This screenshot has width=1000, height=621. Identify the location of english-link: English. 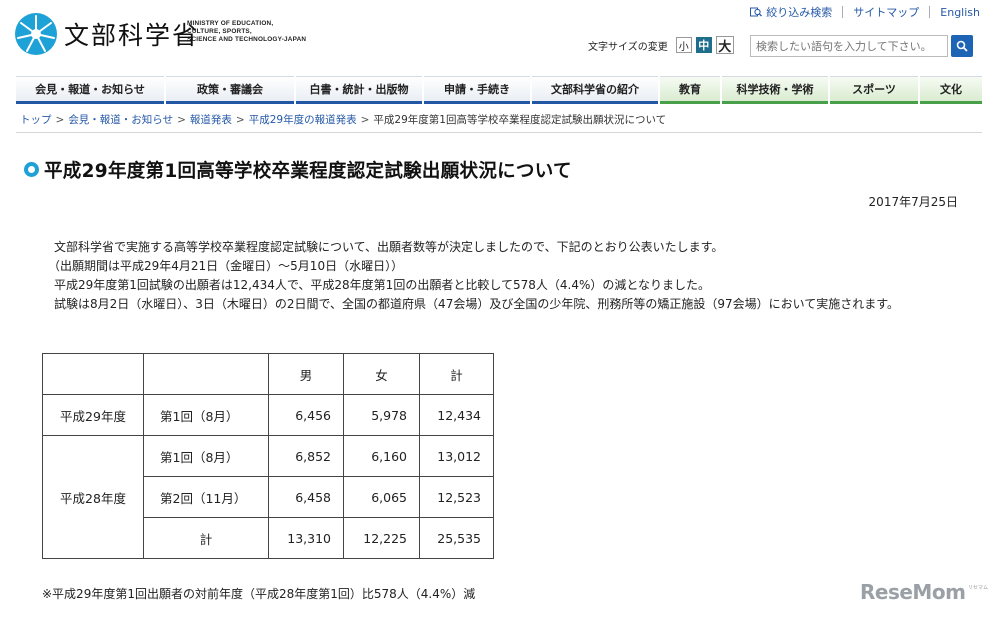
(960, 12).